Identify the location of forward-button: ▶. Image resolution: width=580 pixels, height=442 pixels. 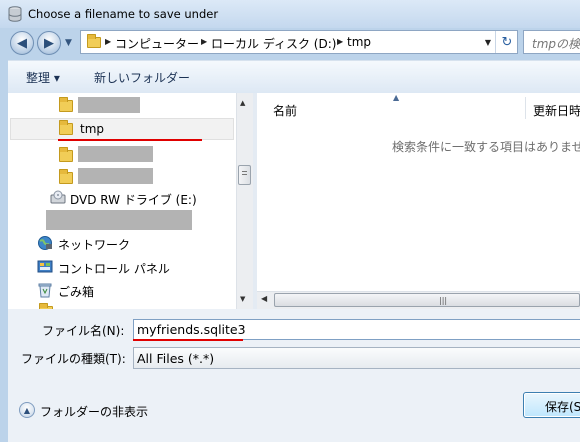
(49, 43).